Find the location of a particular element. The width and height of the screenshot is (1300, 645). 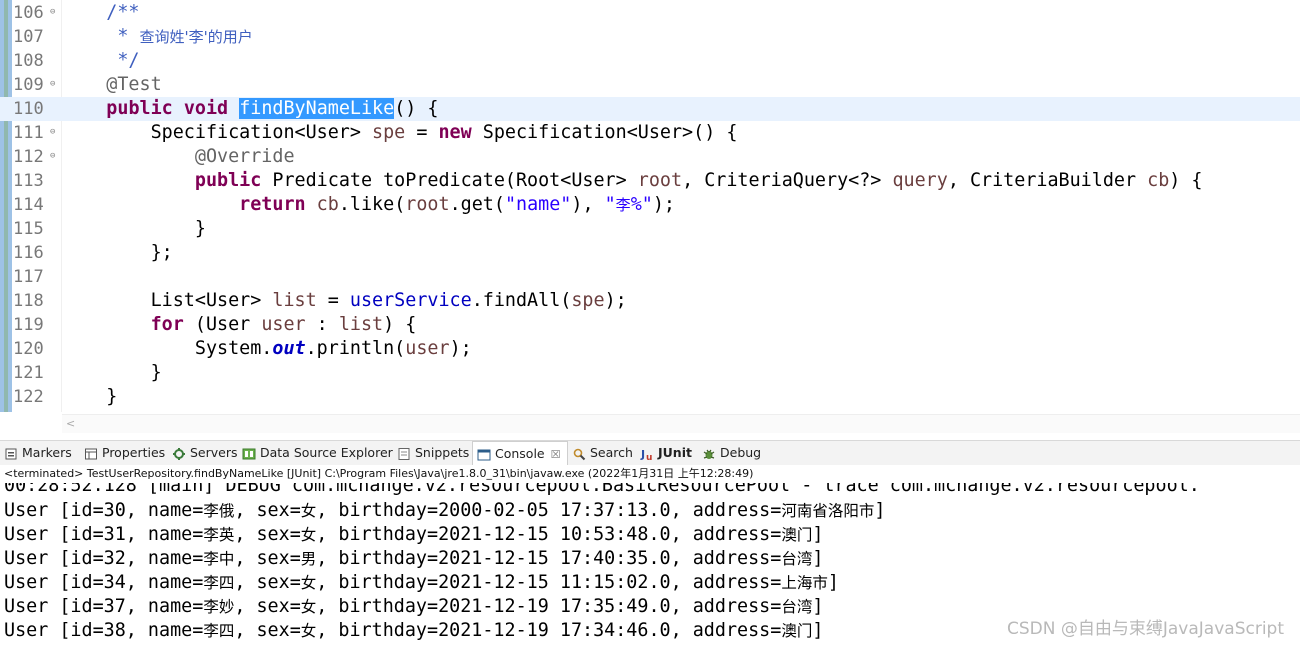

code-line: 119 for (User user : list) { is located at coordinates (650, 325).